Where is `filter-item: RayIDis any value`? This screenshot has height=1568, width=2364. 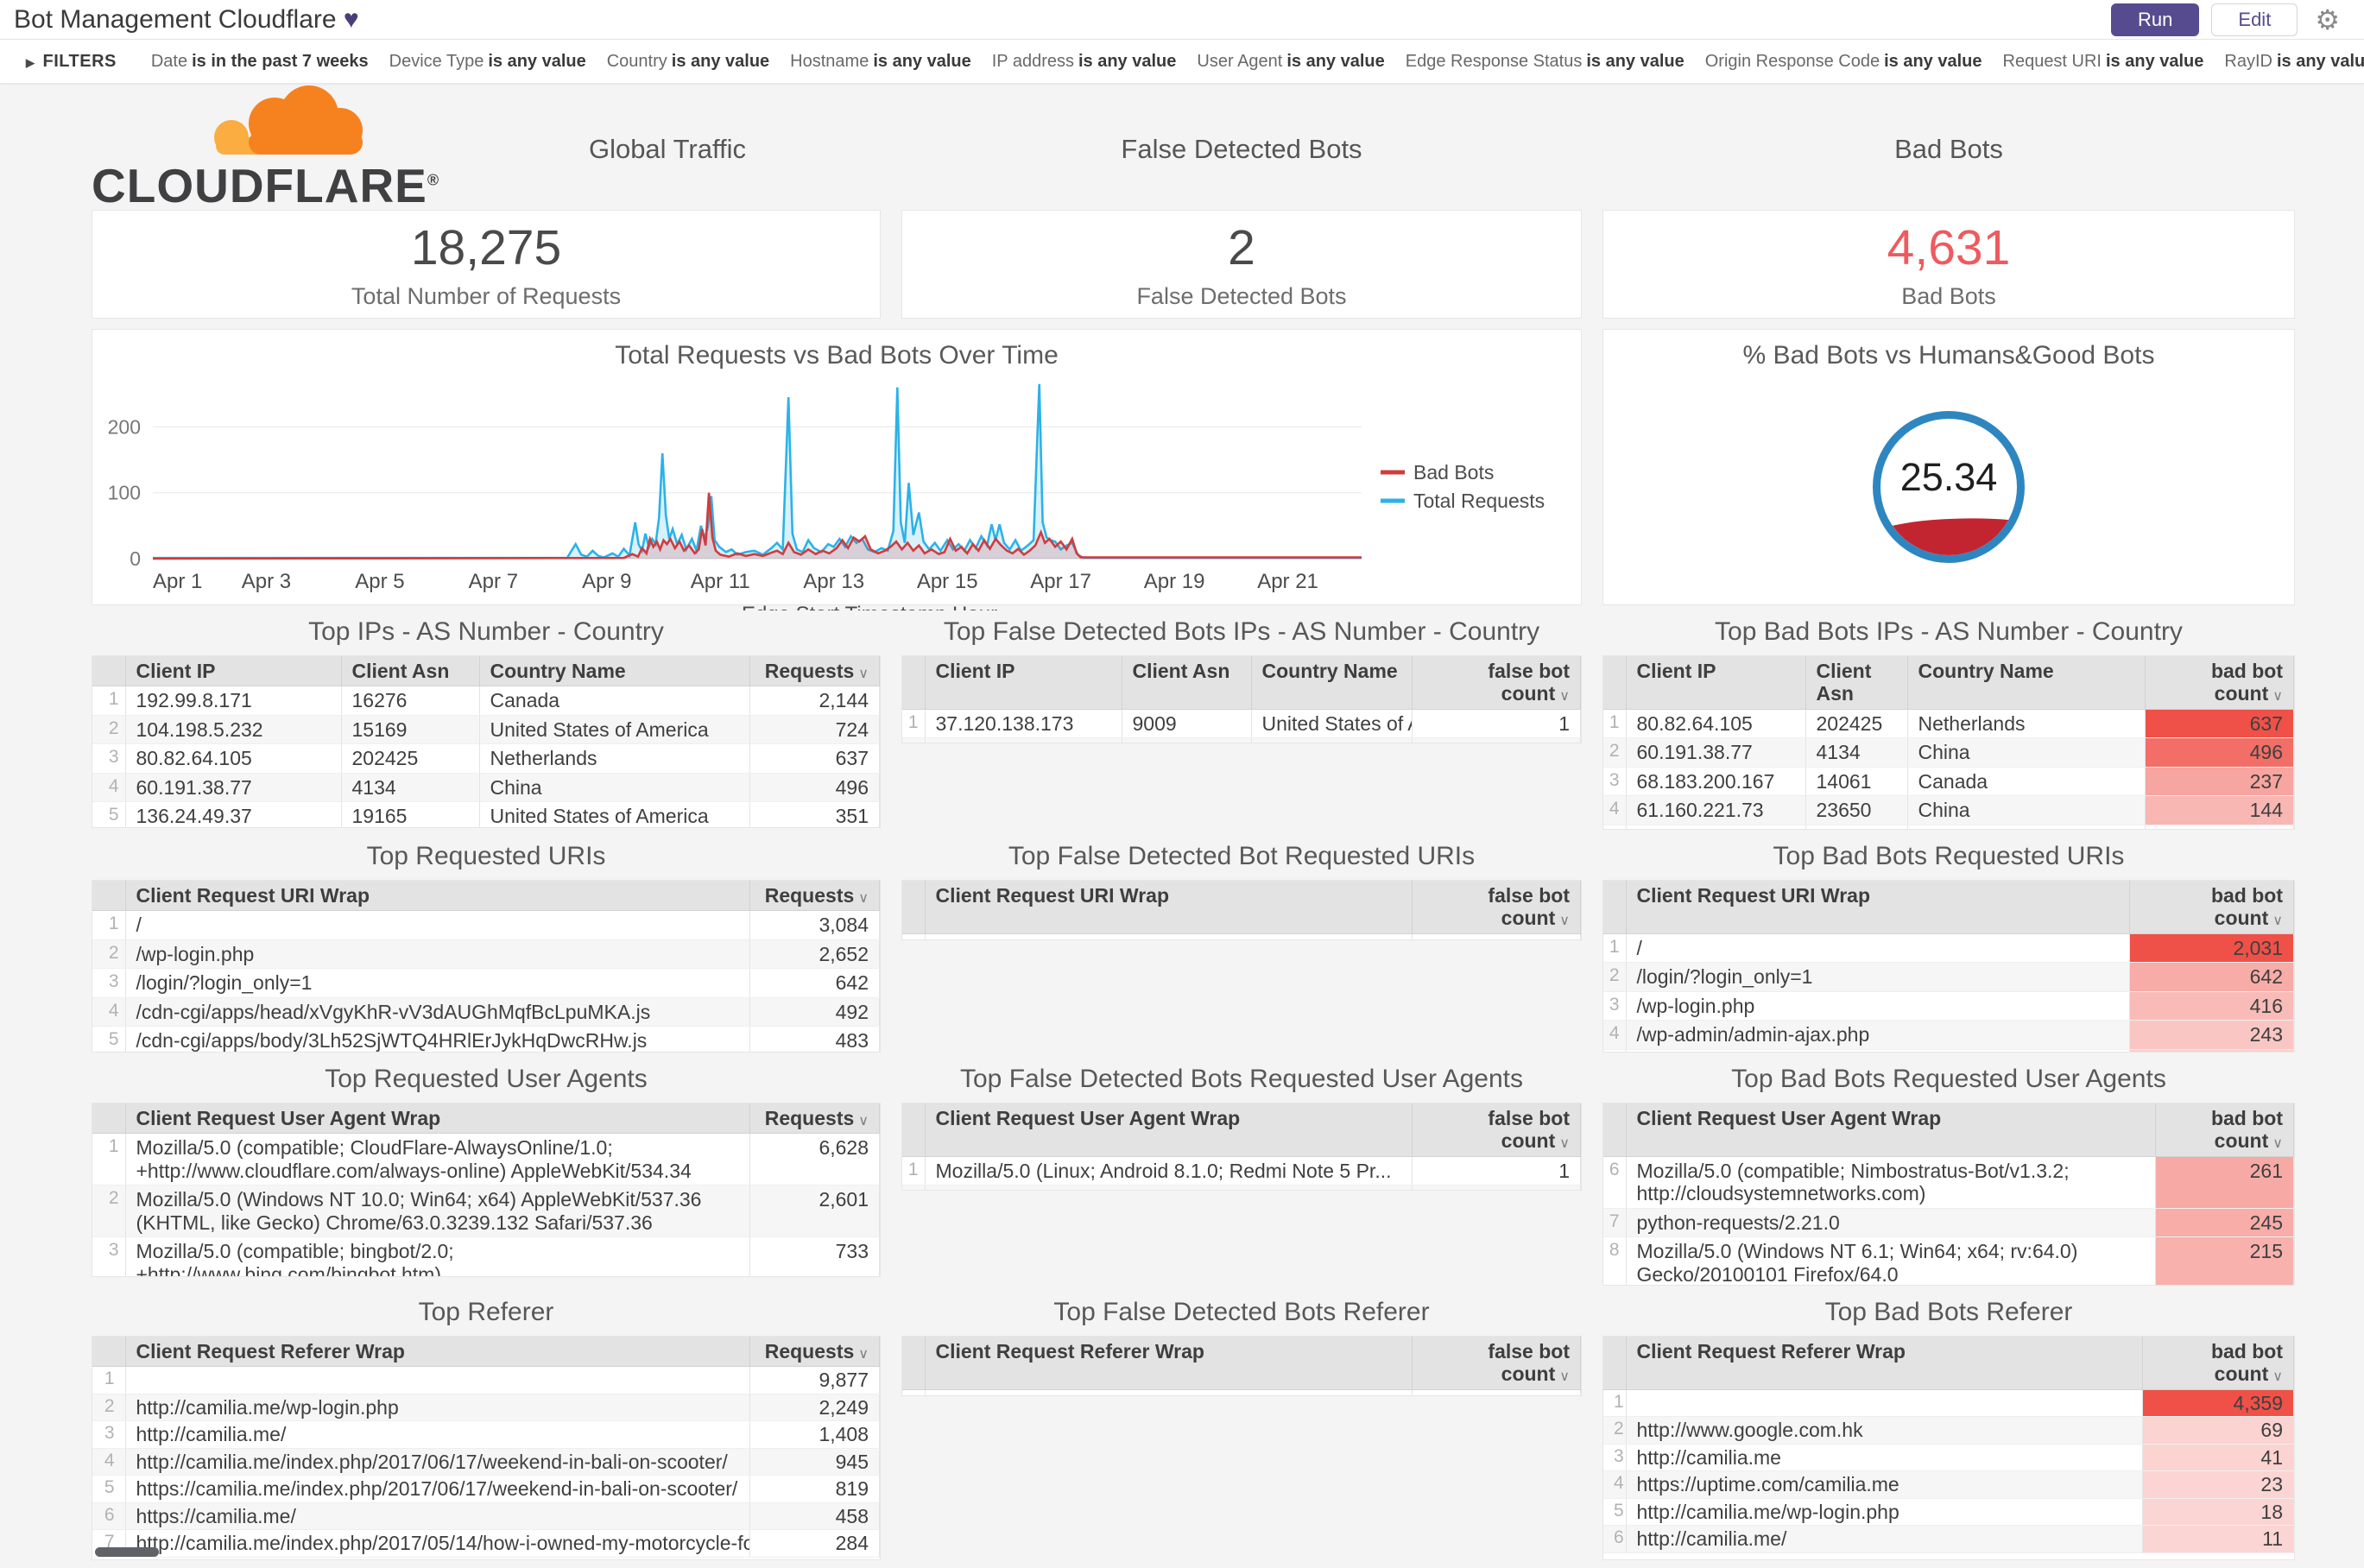
filter-item: RayIDis any value is located at coordinates (2294, 62).